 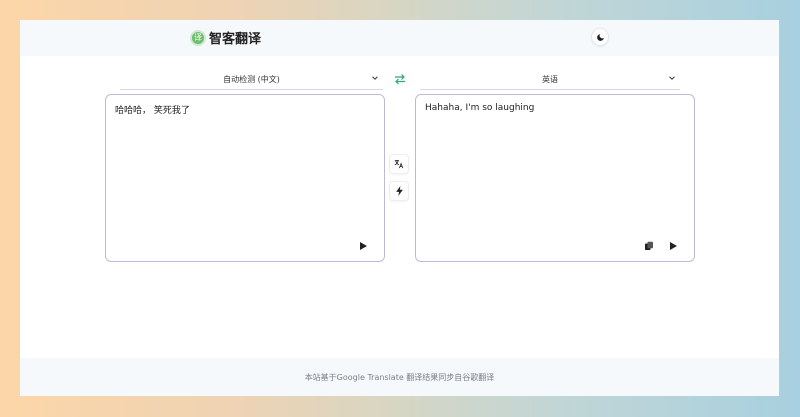 I want to click on lightning-icon, so click(x=399, y=191).